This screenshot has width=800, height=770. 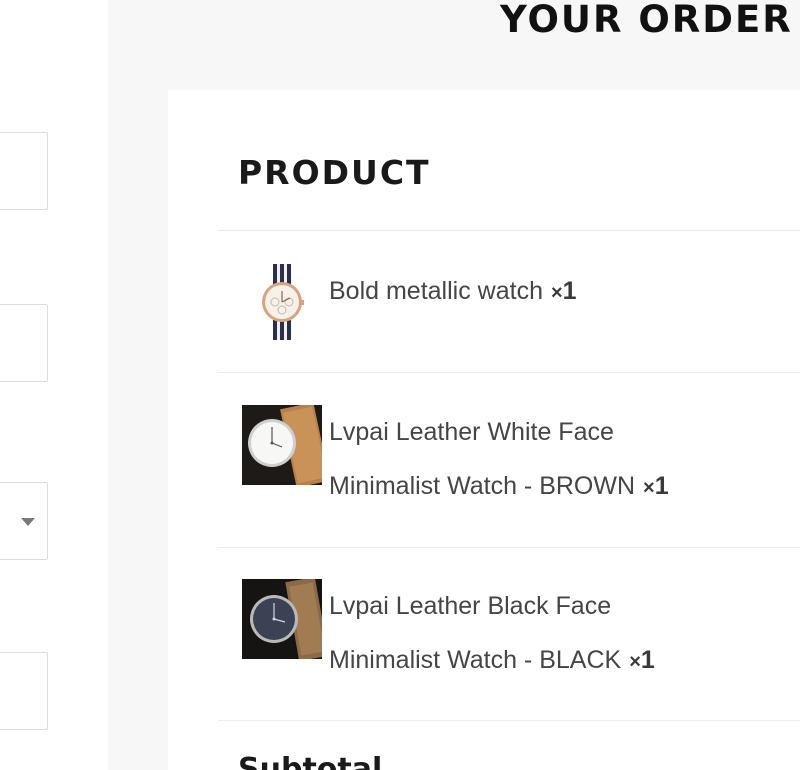 What do you see at coordinates (646, 20) in the screenshot?
I see `order-heading: YOUR ORDER` at bounding box center [646, 20].